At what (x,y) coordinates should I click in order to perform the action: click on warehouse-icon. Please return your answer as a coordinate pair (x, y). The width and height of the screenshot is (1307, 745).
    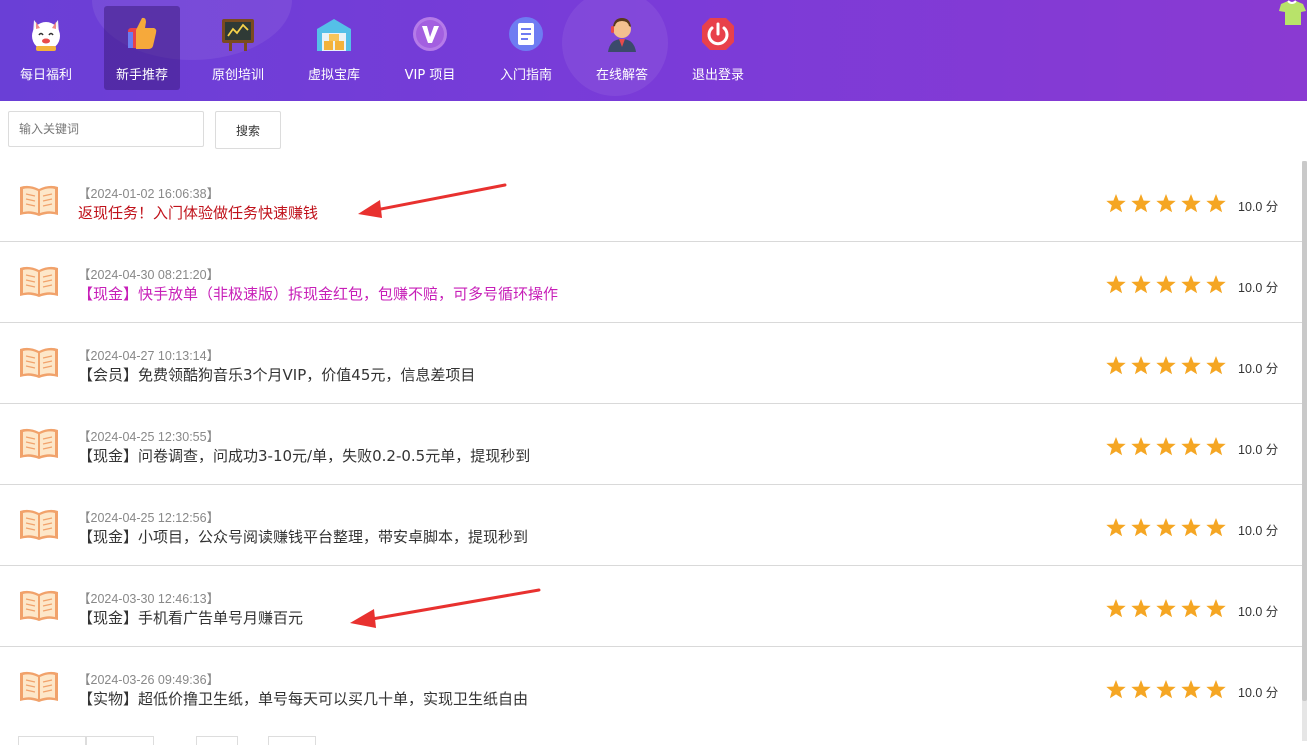
    Looking at the image, I should click on (334, 35).